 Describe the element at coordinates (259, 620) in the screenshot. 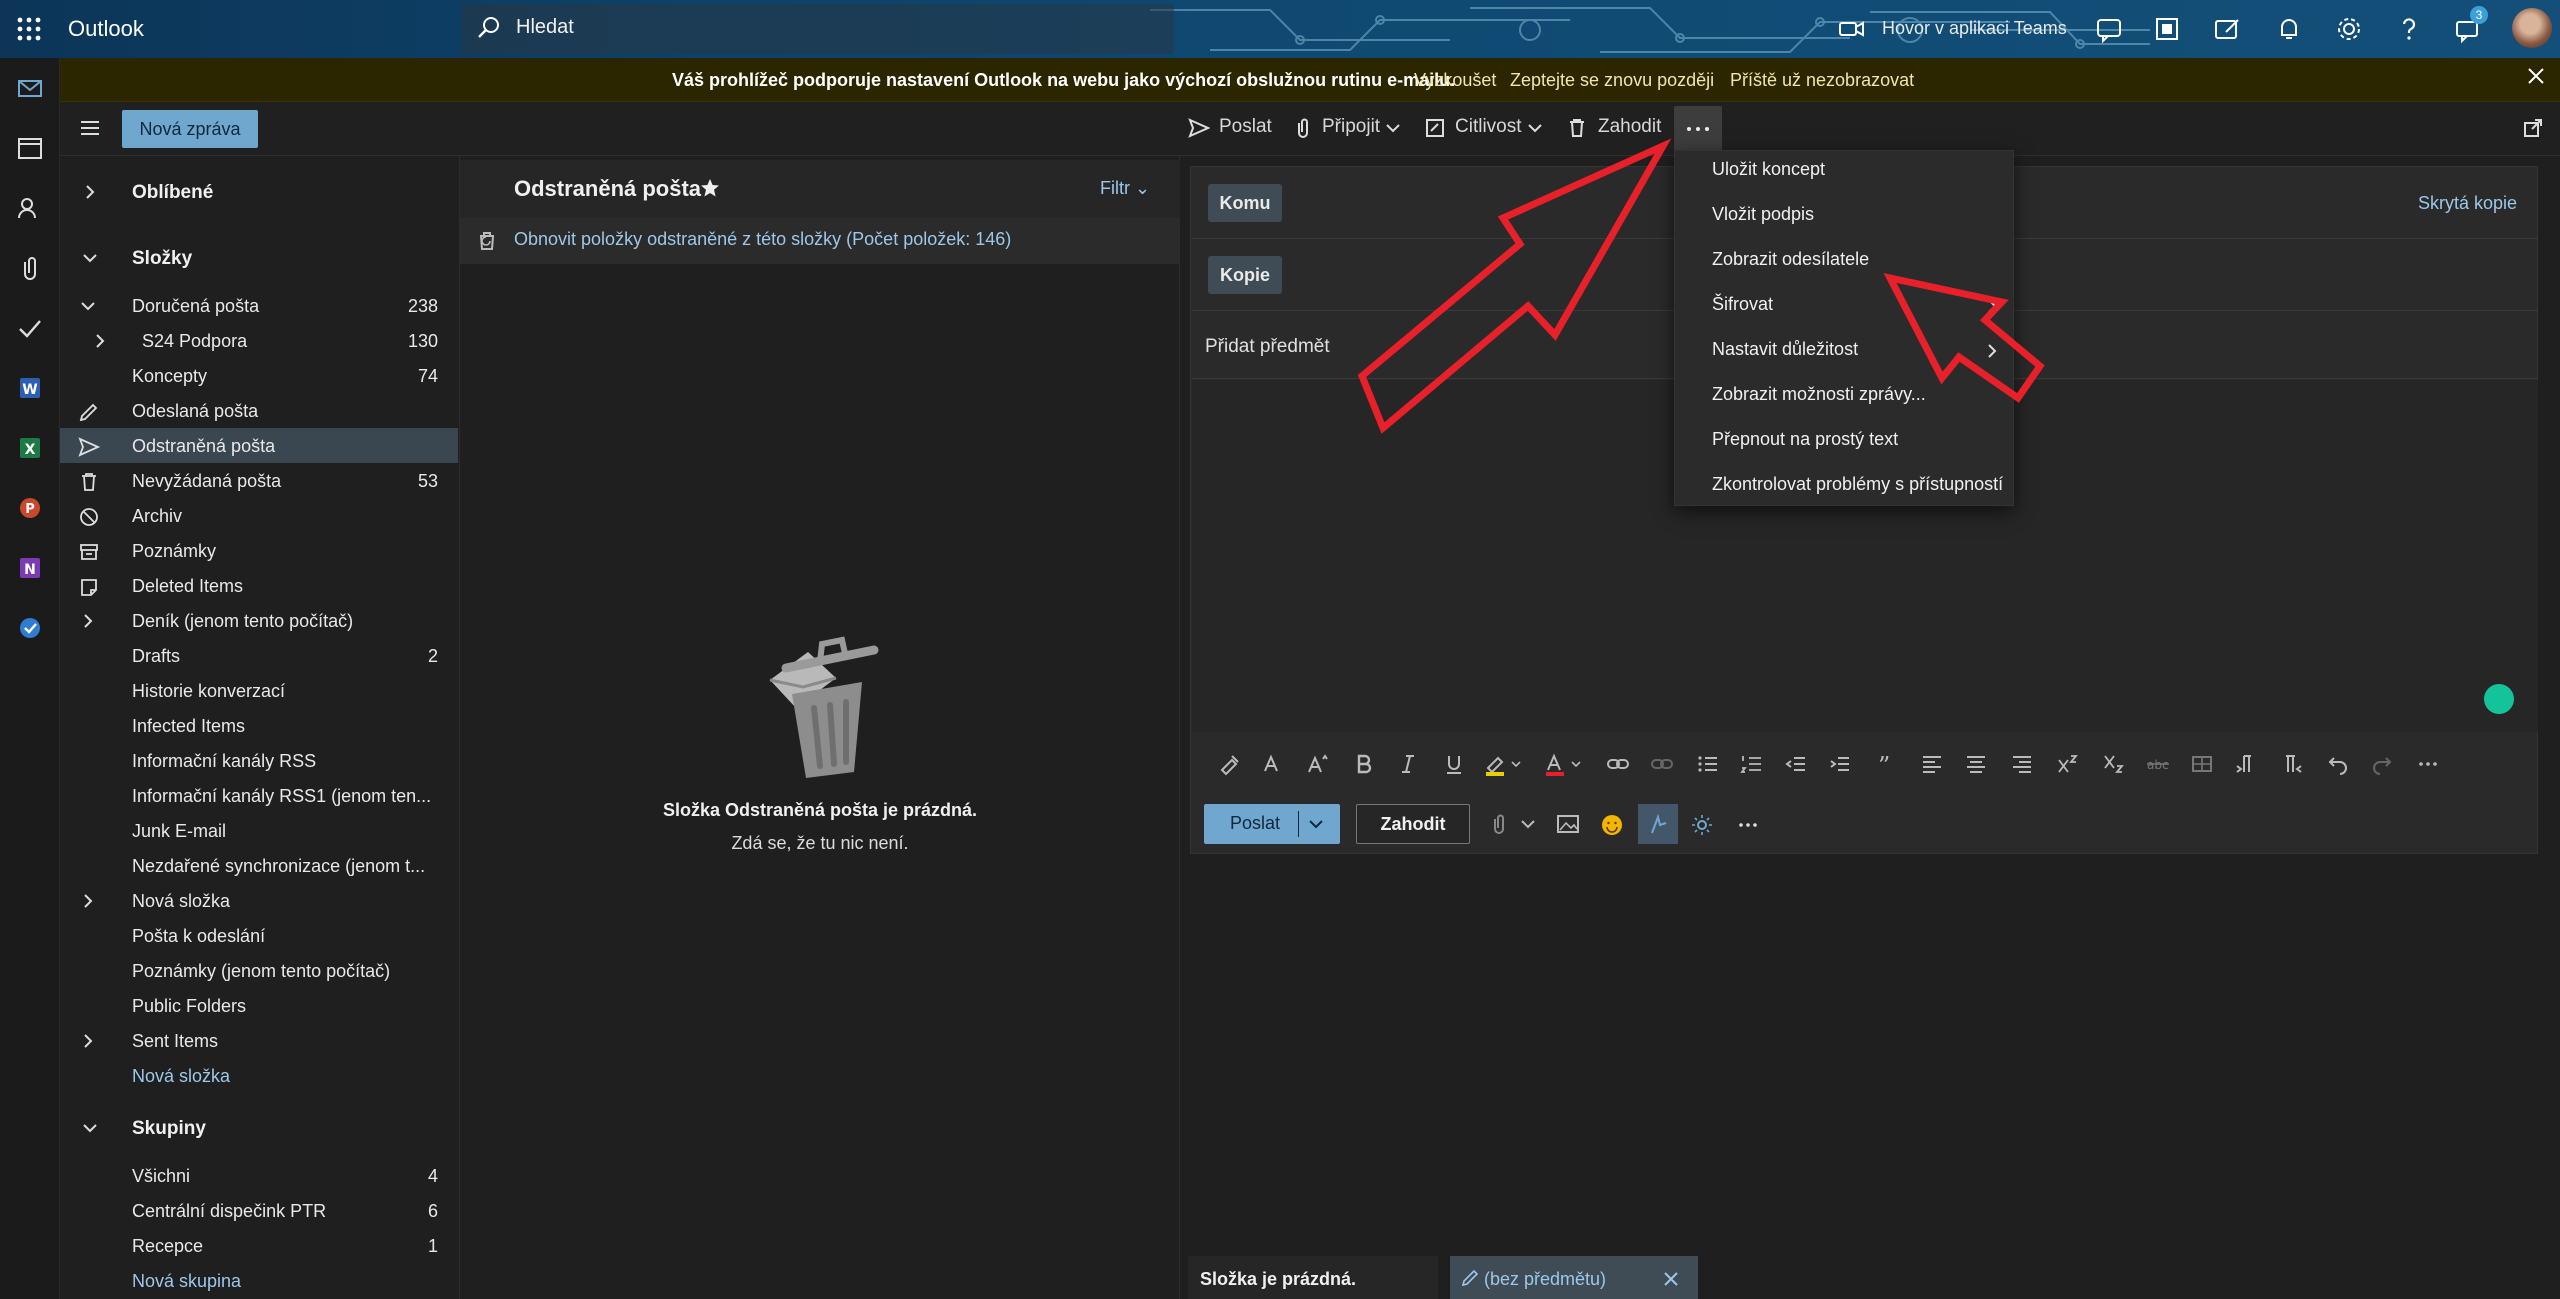

I see `folder-item: Deník (jenom tento počítač)` at that location.